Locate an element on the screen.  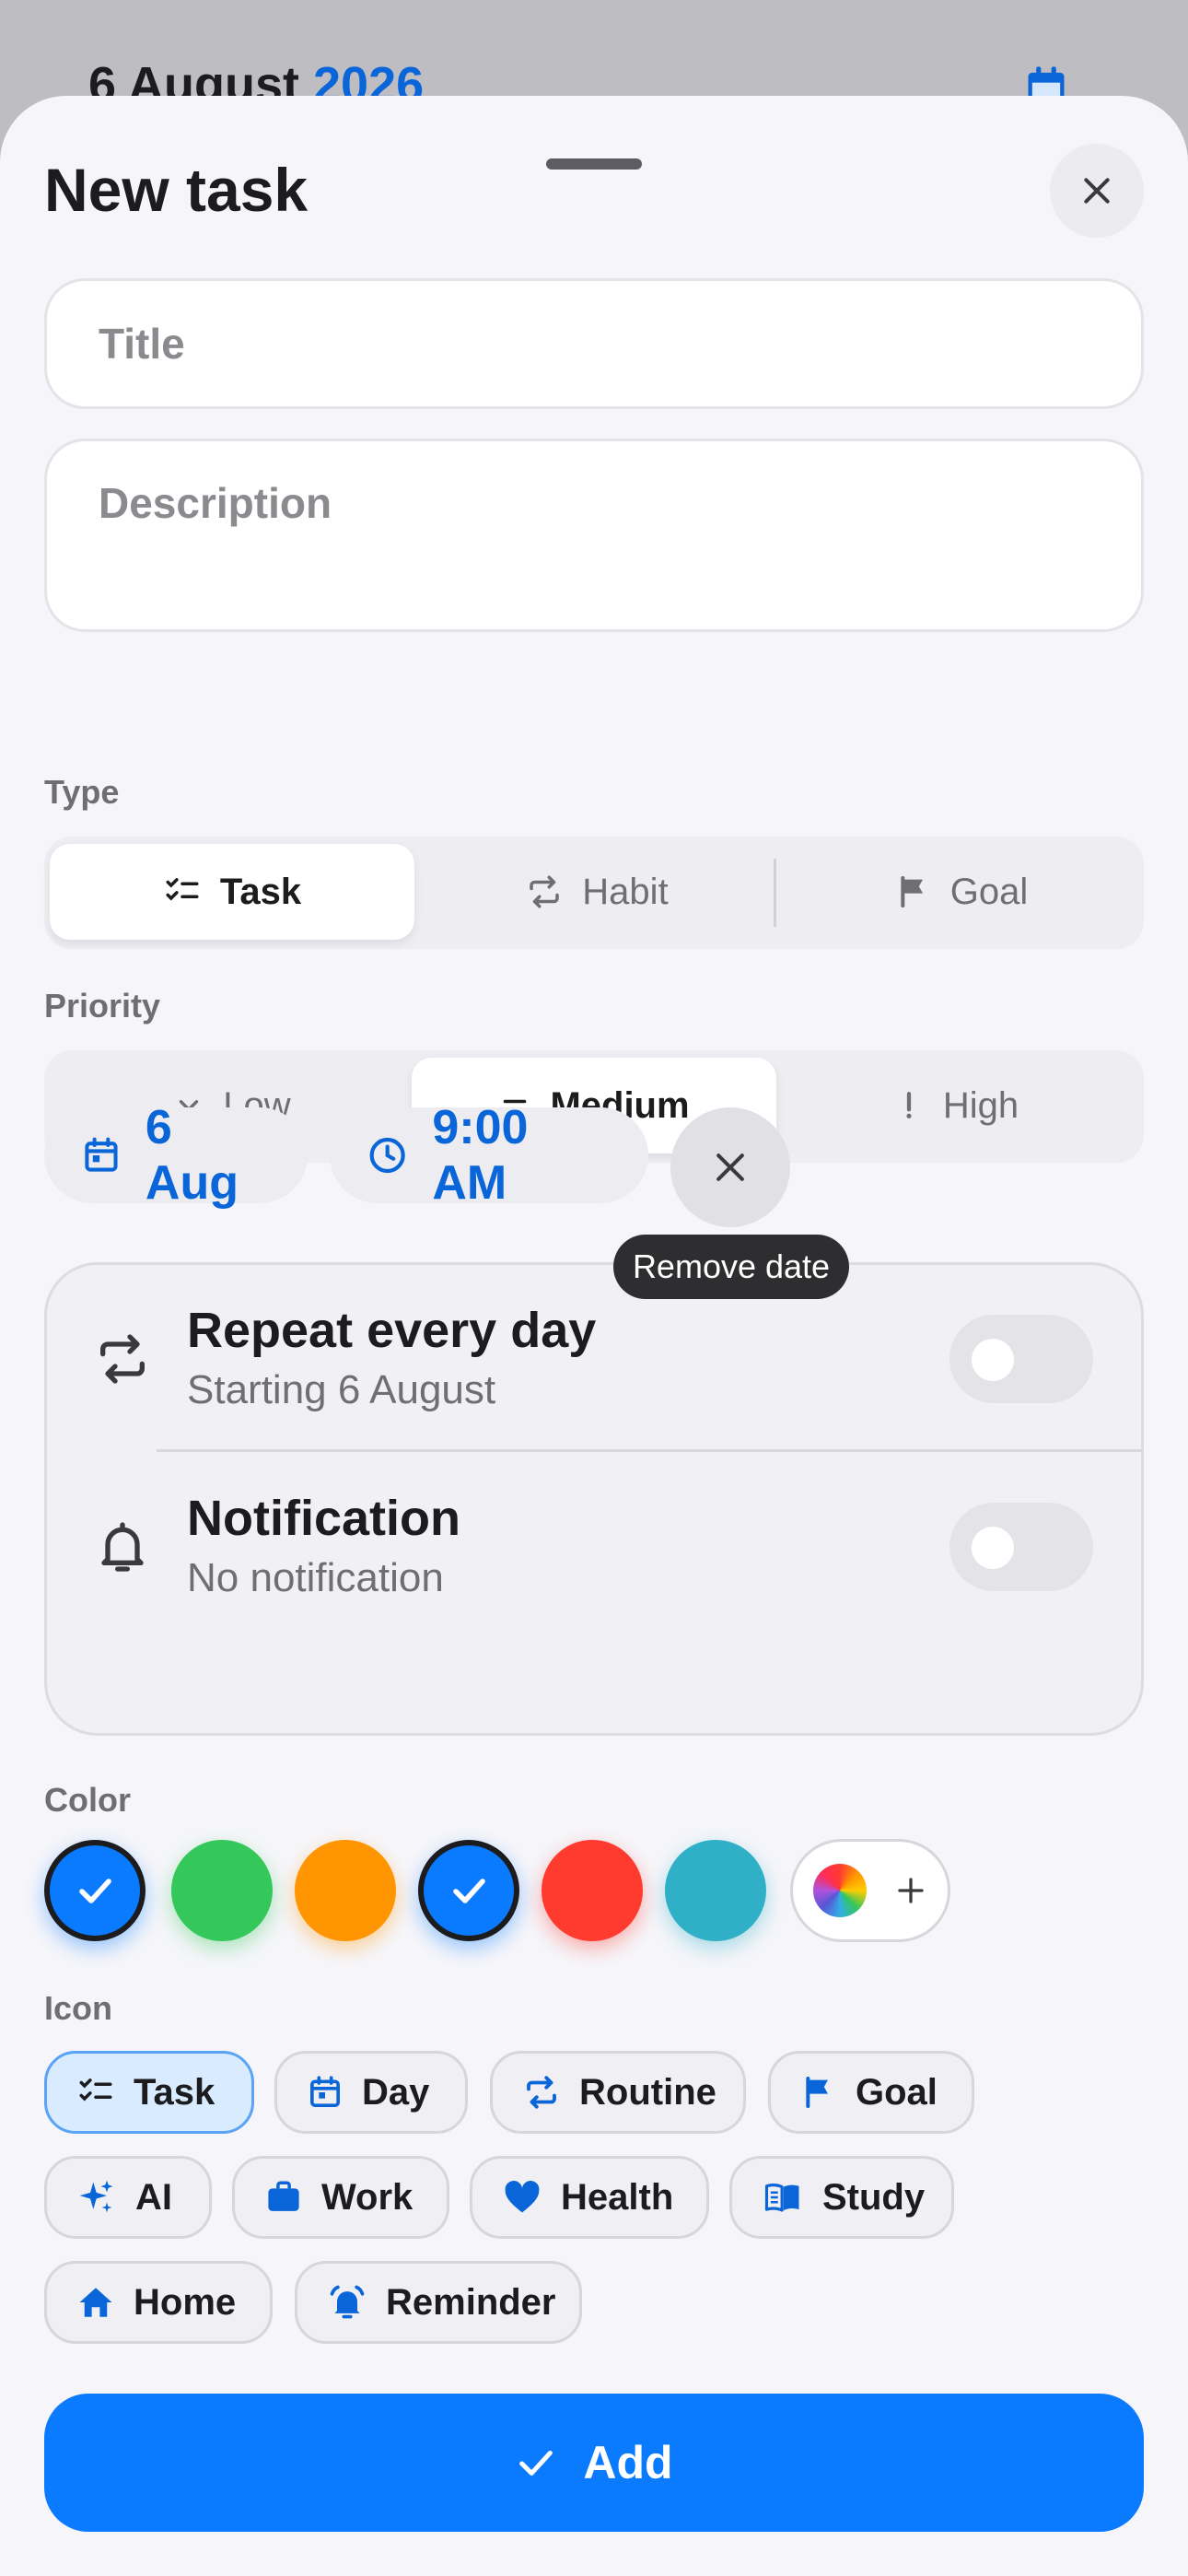
icon-label: Icon is located at coordinates (78, 2008).